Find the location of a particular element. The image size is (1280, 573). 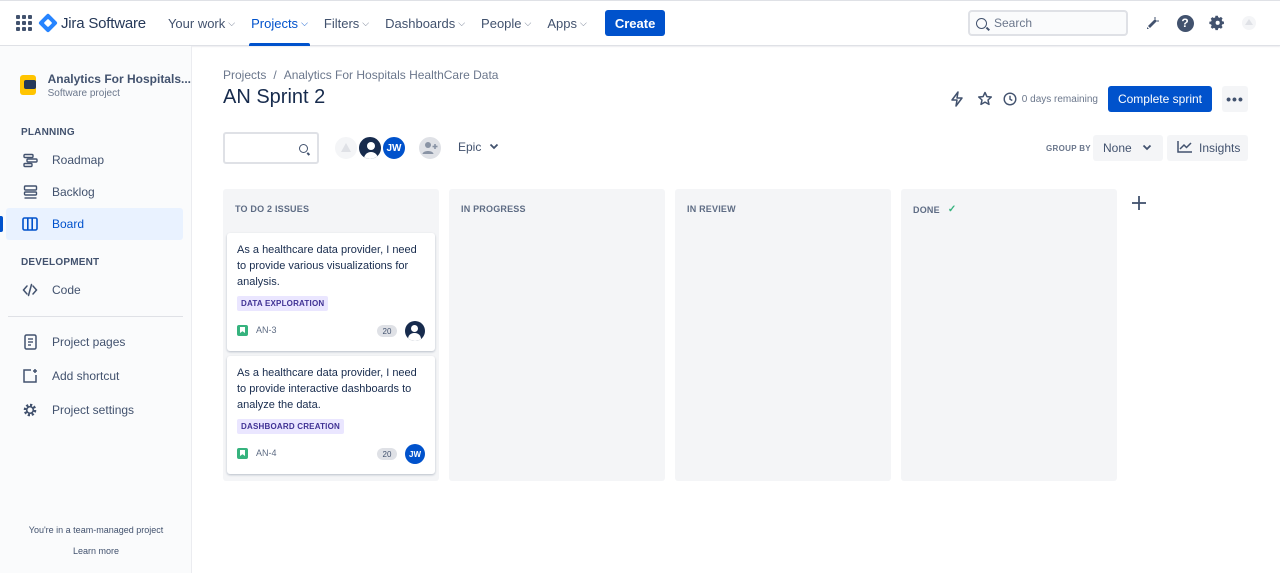

sidebar-item-label: Code is located at coordinates (66, 290).